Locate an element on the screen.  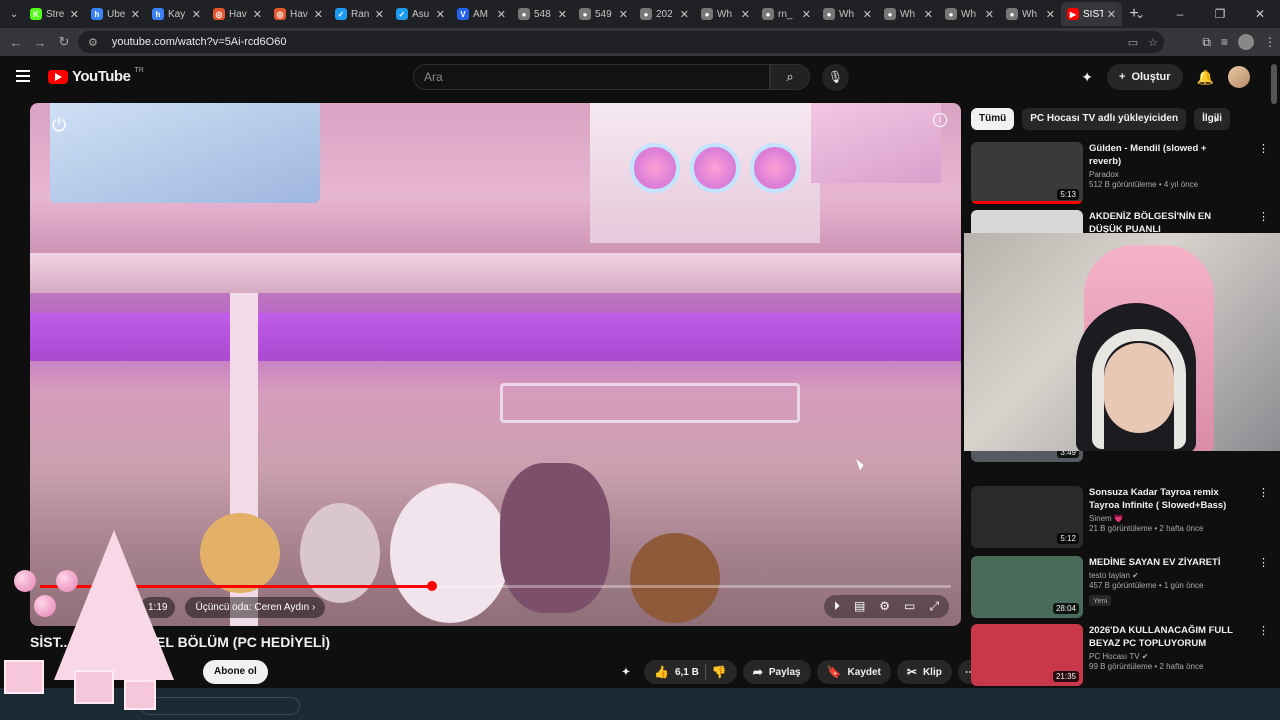
extensions-icon: ⧉ is located at coordinates (1206, 42).